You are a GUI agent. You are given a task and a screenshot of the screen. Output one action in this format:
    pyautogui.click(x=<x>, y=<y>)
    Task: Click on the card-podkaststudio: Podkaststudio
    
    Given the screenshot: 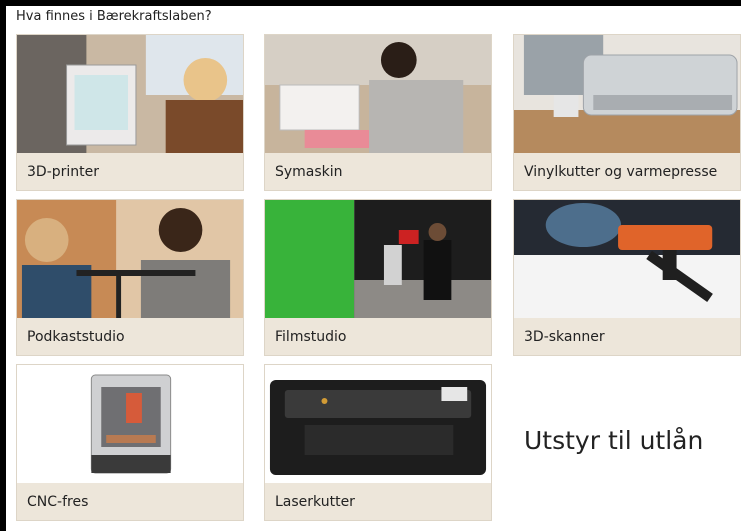 What is the action you would take?
    pyautogui.click(x=130, y=277)
    